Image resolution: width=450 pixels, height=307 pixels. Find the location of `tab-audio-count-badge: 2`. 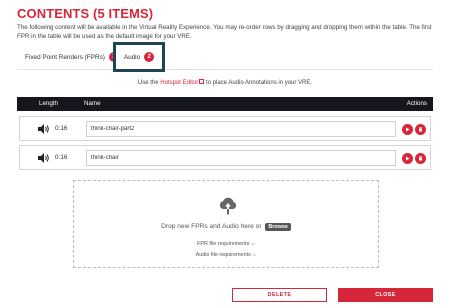

tab-audio-count-badge: 2 is located at coordinates (149, 57).